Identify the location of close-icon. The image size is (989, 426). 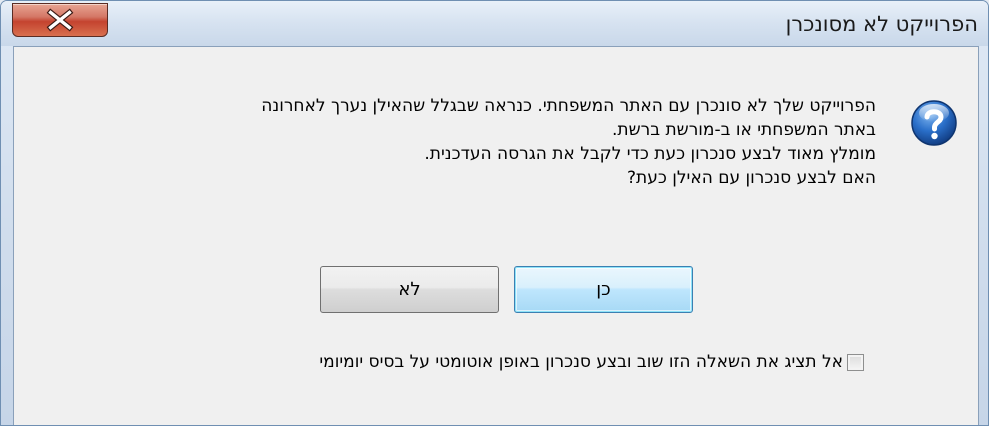
(60, 20).